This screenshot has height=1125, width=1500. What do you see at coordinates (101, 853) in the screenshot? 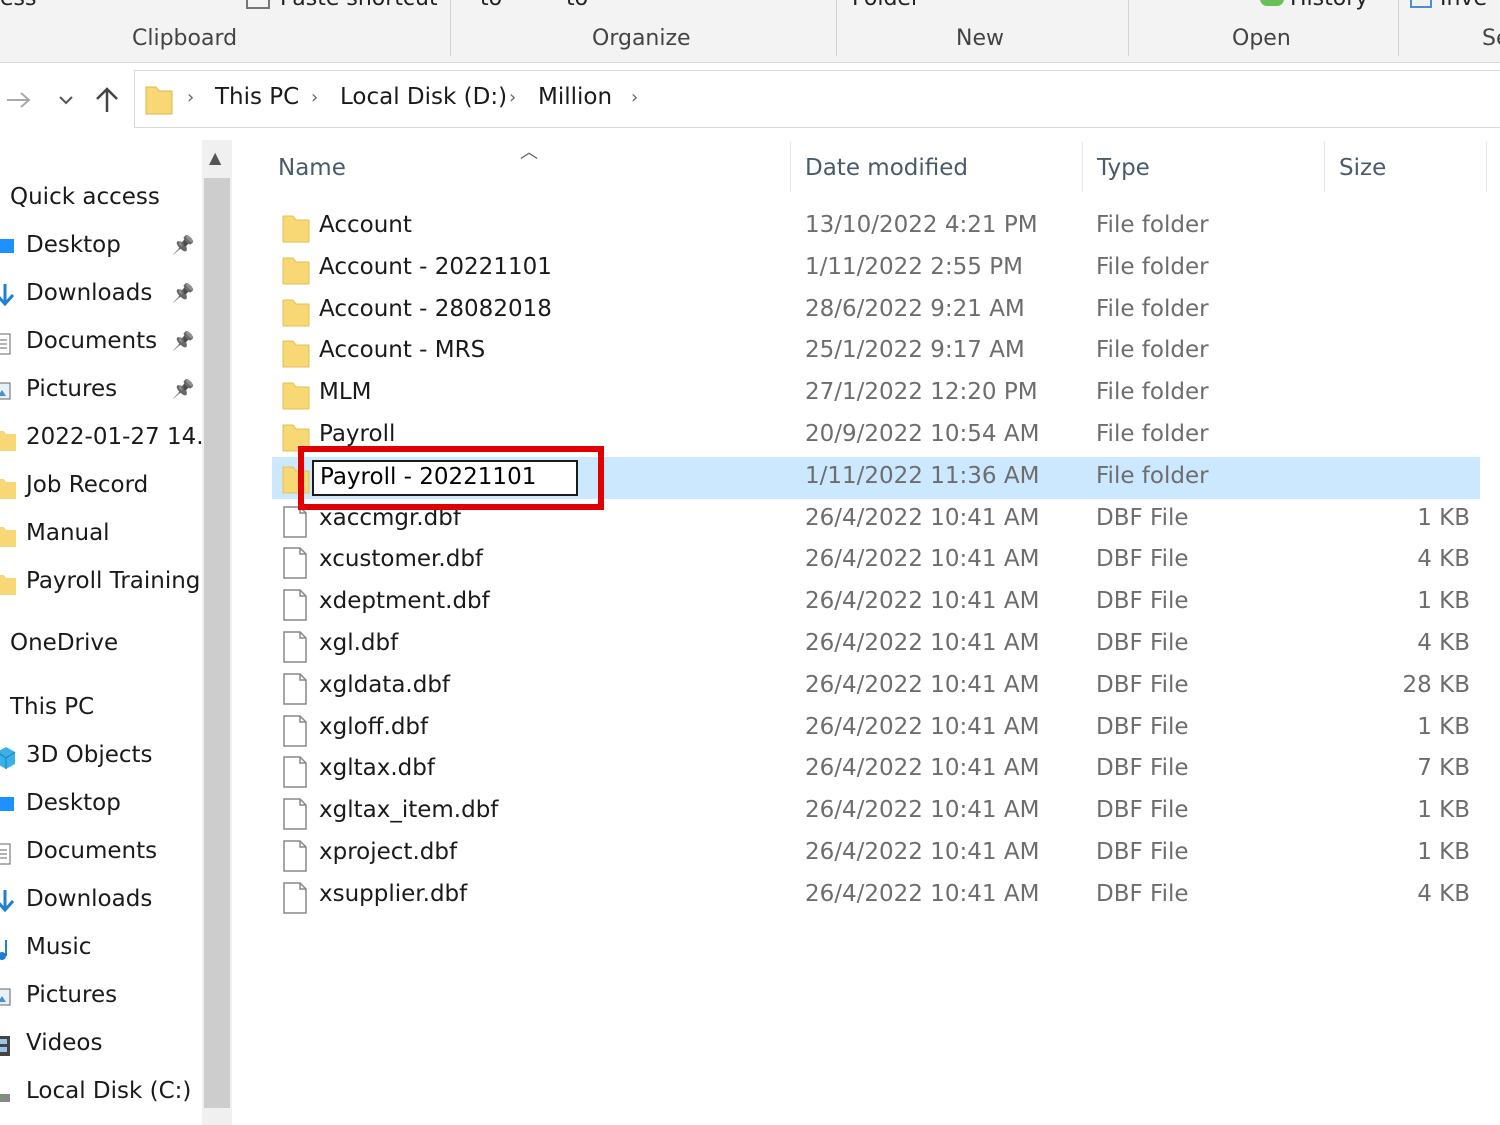
I see `sidebar-item: Documents` at bounding box center [101, 853].